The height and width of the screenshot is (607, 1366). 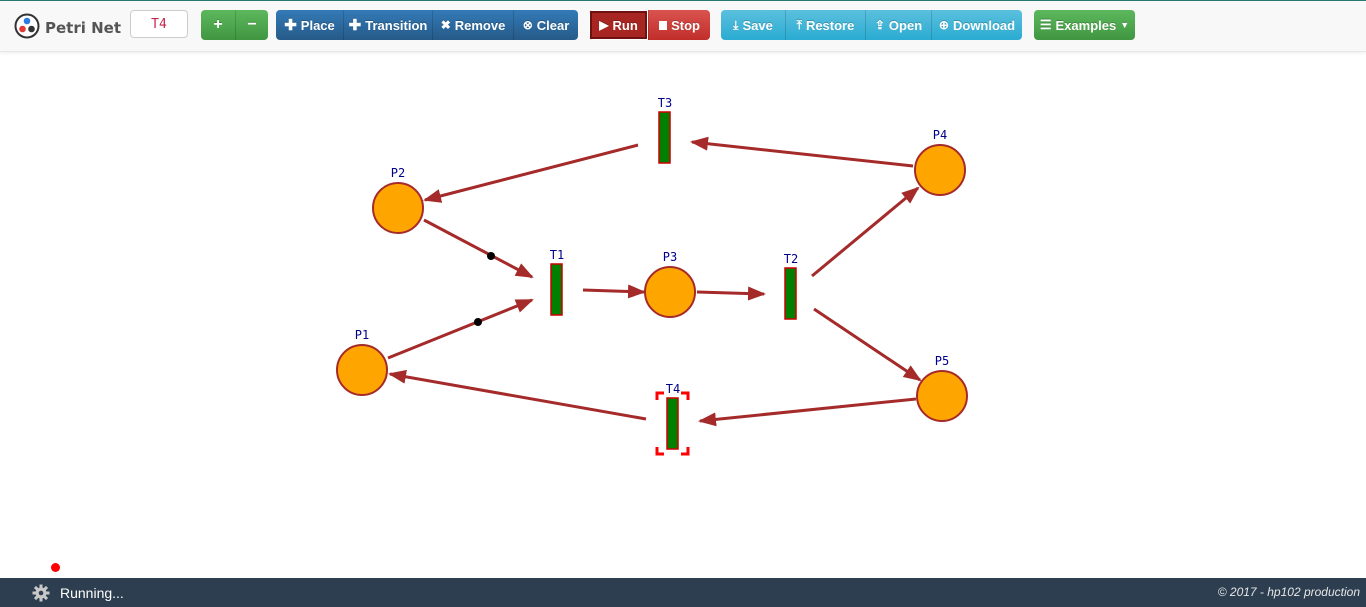 I want to click on arc-t4-p1, so click(x=517, y=395).